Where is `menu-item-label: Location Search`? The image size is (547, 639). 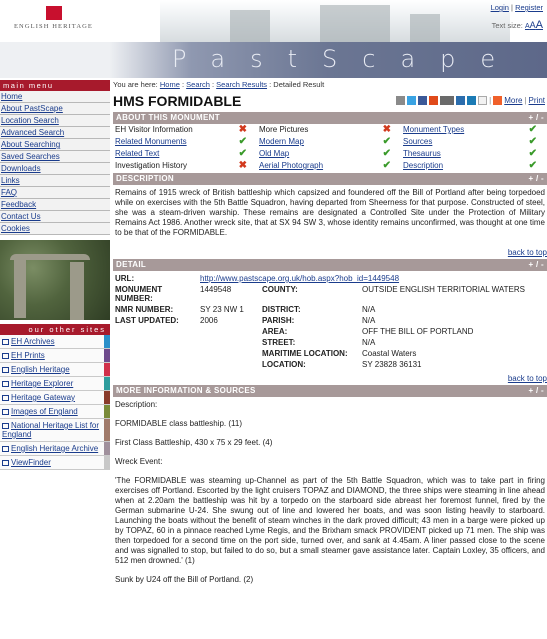 menu-item-label: Location Search is located at coordinates (30, 120).